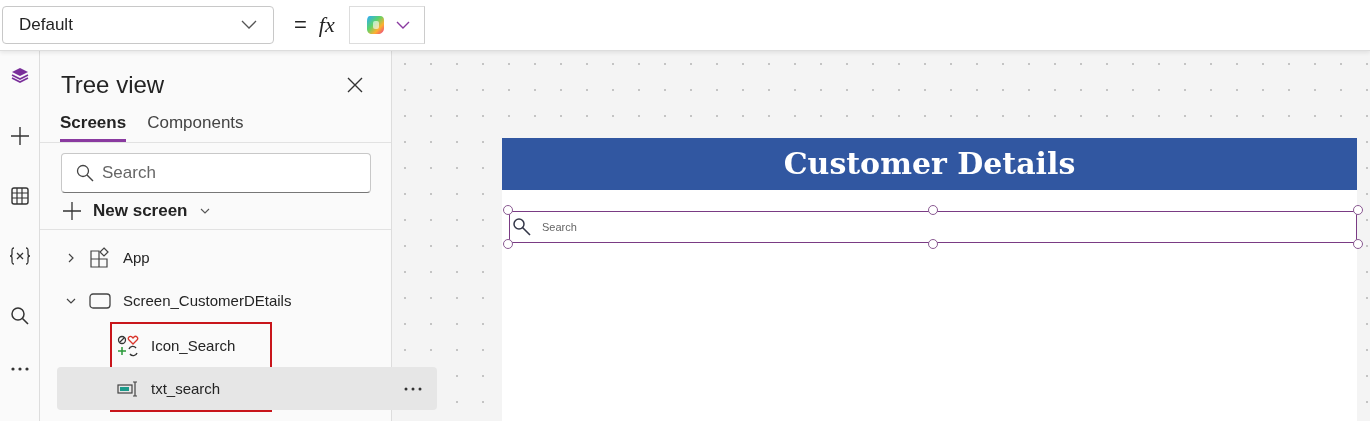 This screenshot has width=1370, height=421. Describe the element at coordinates (300, 25) in the screenshot. I see `equals-sign: =` at that location.